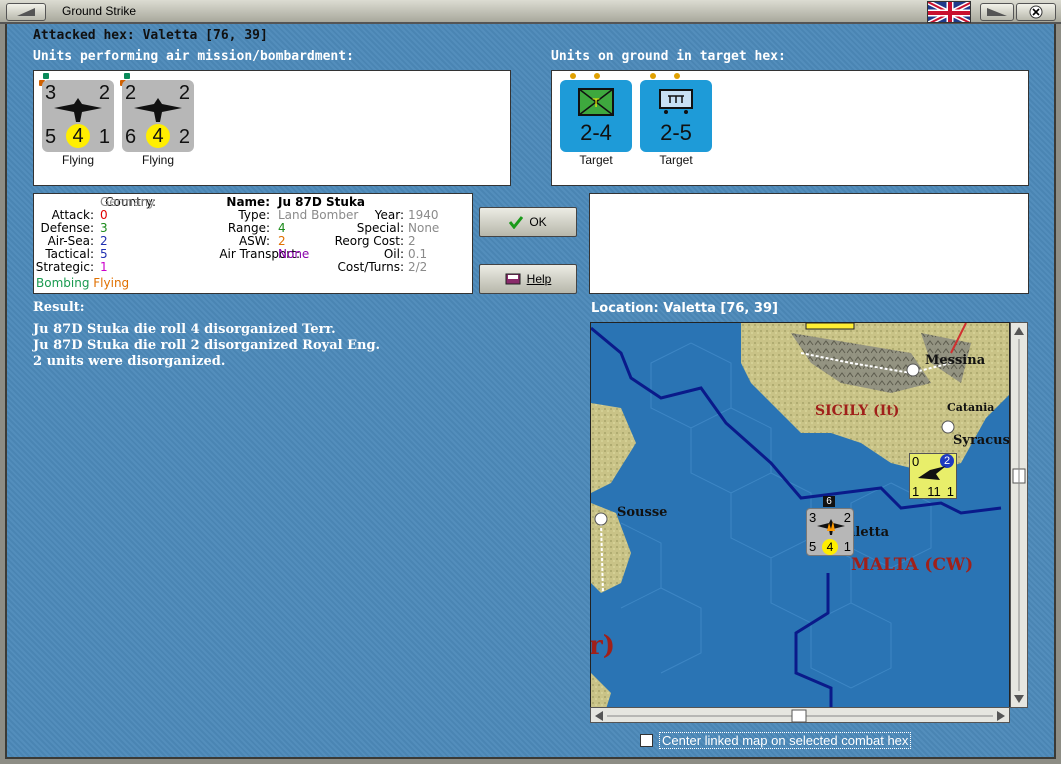 This screenshot has width=1061, height=764. What do you see at coordinates (72, 215) in the screenshot?
I see `attack-label: Attack:` at bounding box center [72, 215].